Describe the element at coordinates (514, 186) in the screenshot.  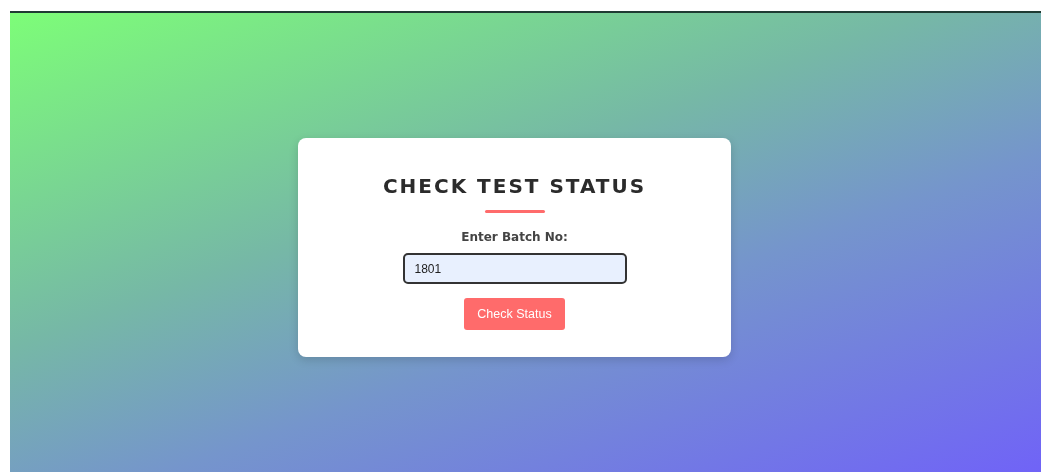
I see `card-title: CHECK TEST STATUS` at that location.